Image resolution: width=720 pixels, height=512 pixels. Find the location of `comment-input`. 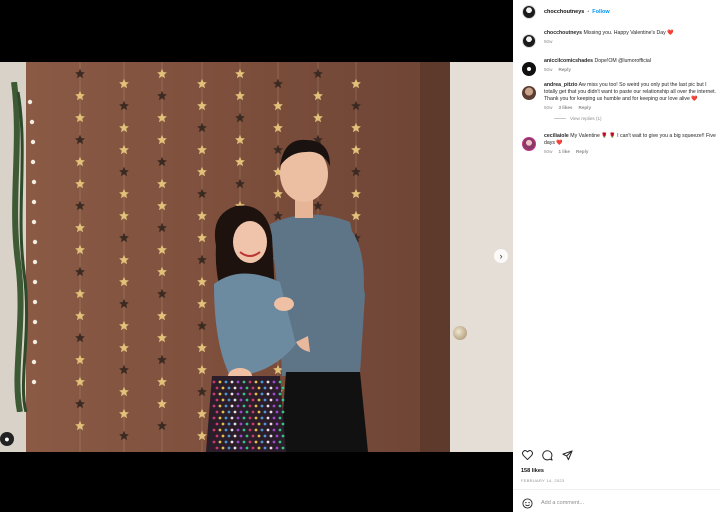

comment-input is located at coordinates (616, 503).